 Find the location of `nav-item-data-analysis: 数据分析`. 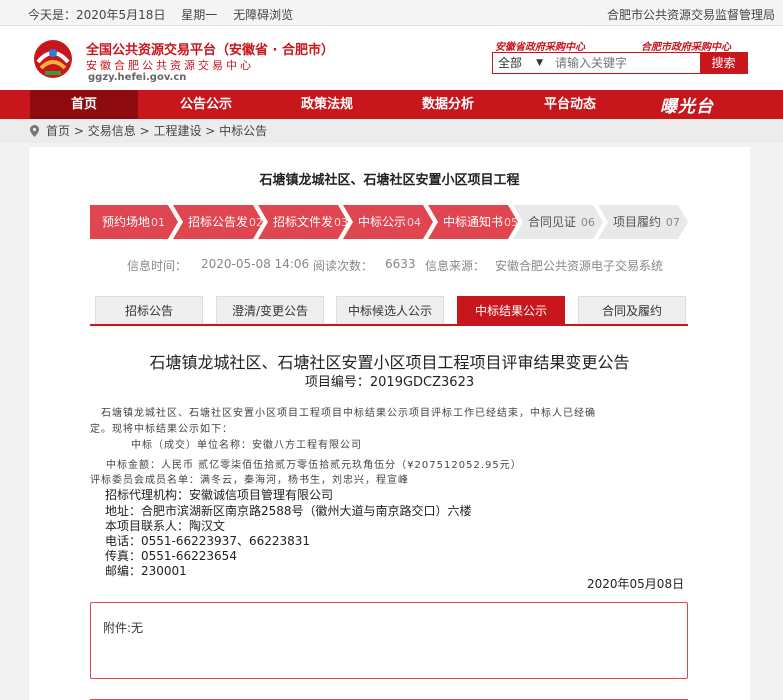

nav-item-data-analysis: 数据分析 is located at coordinates (448, 104).